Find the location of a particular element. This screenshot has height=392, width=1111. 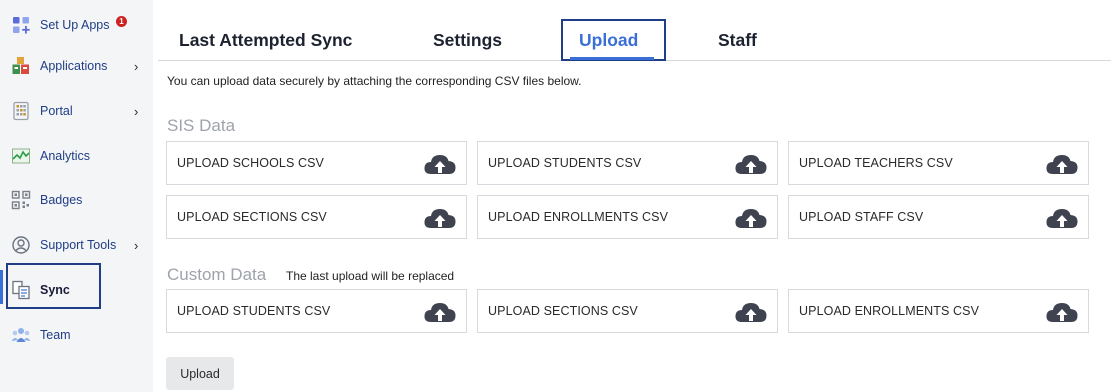

analytics-icon is located at coordinates (21, 156).